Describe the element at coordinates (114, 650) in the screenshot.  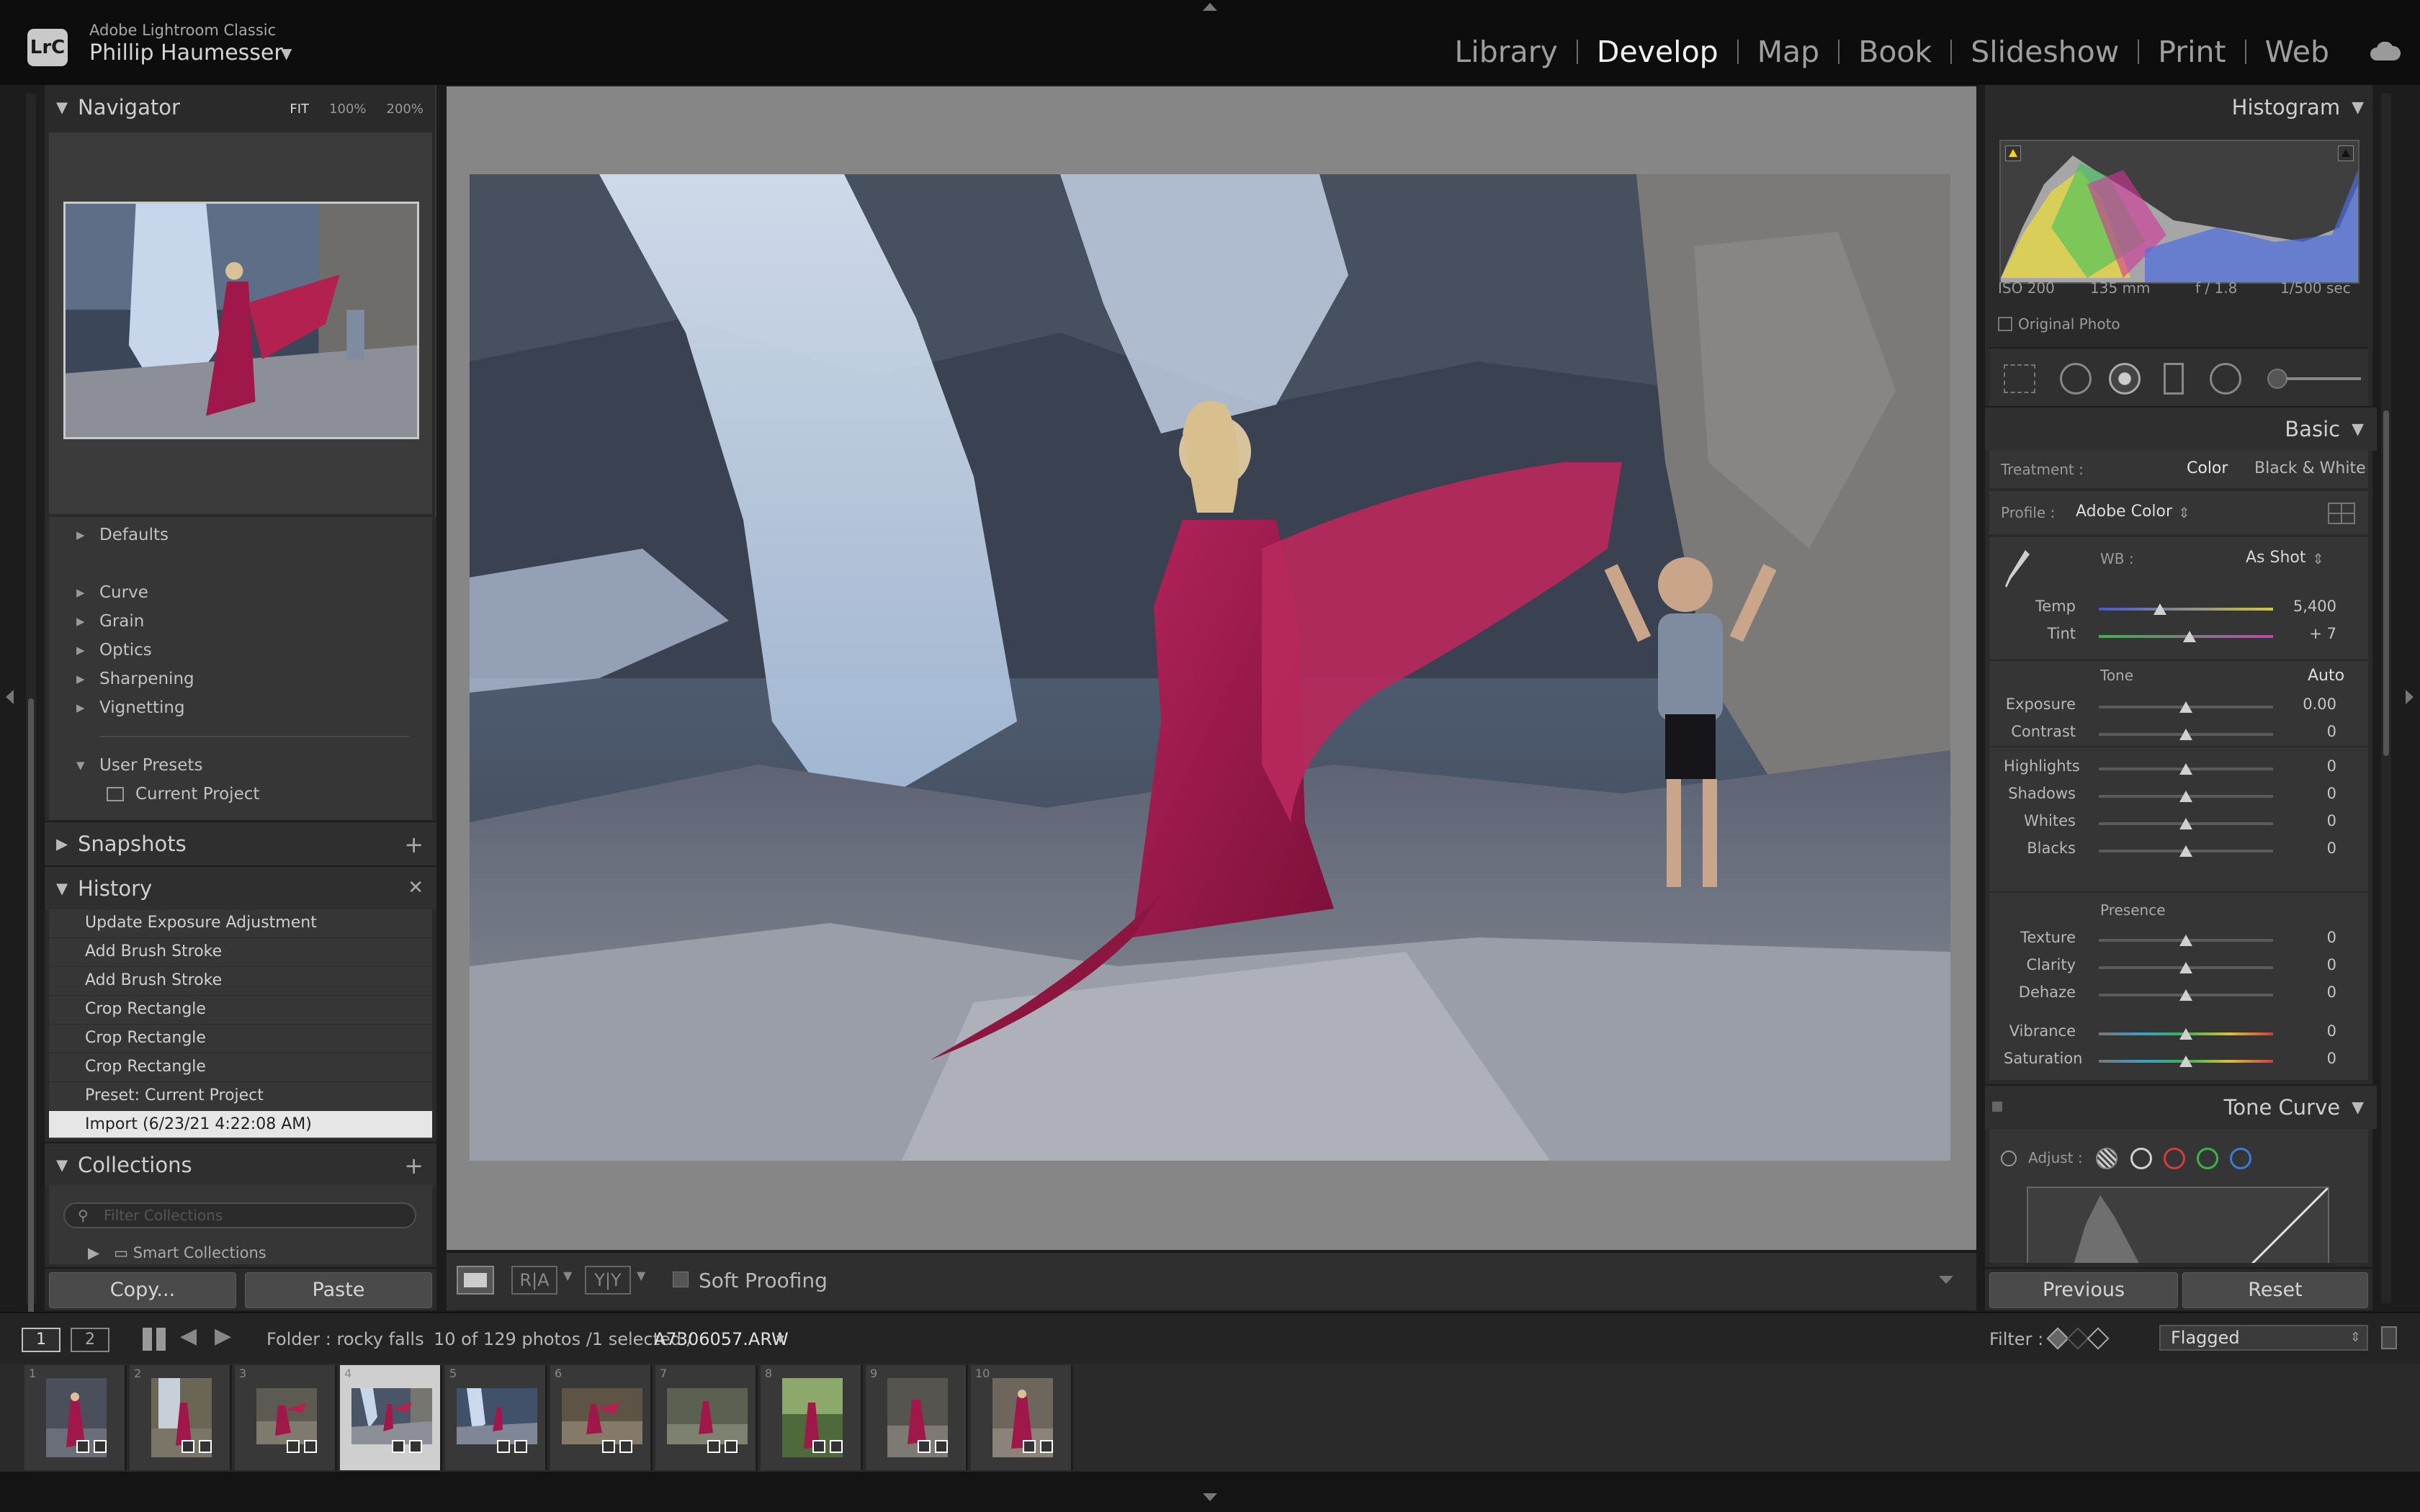
I see `preset-folder-optics: ▶ Optics` at that location.